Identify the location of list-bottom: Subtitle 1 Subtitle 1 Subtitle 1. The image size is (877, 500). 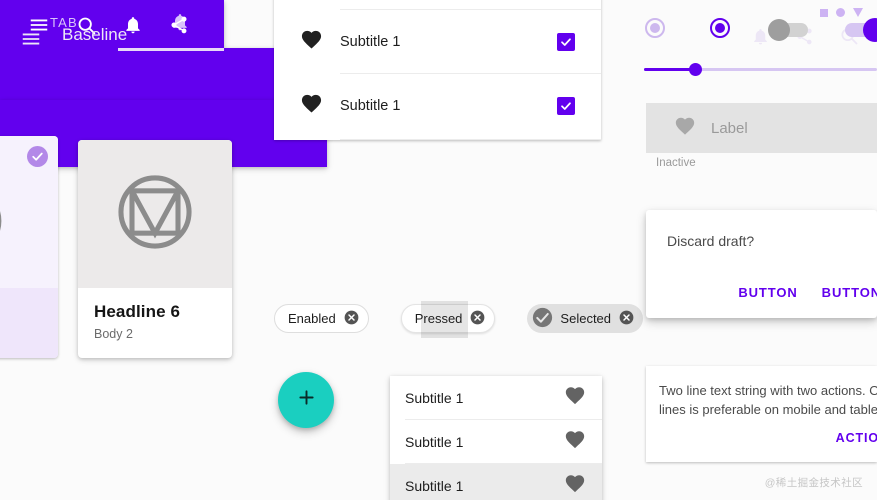
(496, 438).